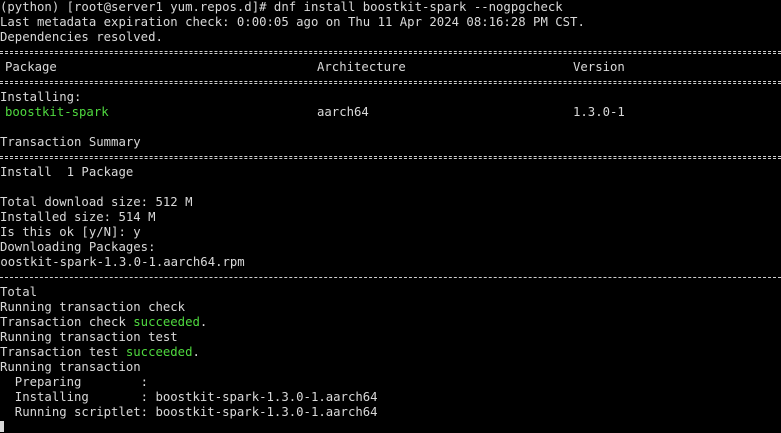 The height and width of the screenshot is (433, 781). What do you see at coordinates (41, 97) in the screenshot?
I see `installing-label: Installing:` at bounding box center [41, 97].